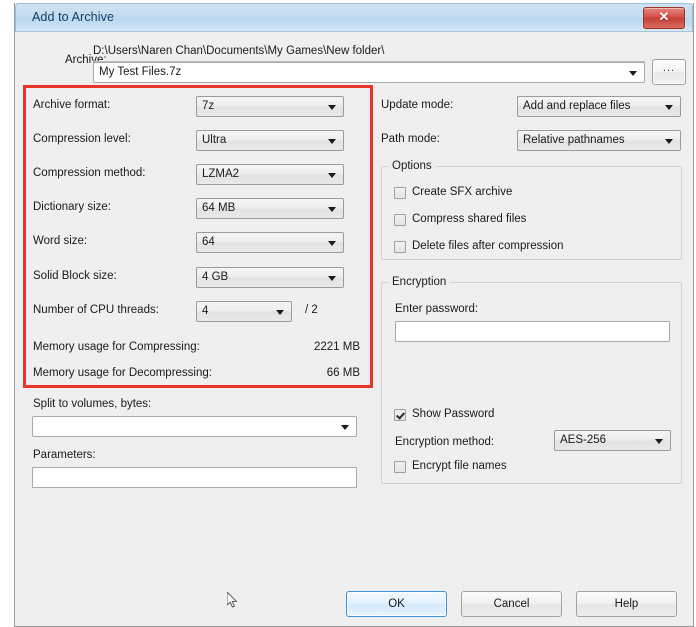 Image resolution: width=696 pixels, height=627 pixels. Describe the element at coordinates (417, 105) in the screenshot. I see `update-mode-label: Update mode:` at that location.